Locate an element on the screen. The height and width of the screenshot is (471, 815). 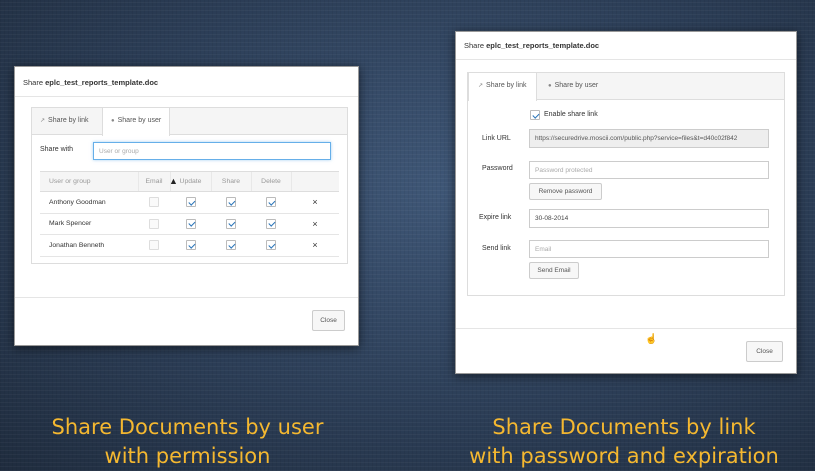
column-header: Email is located at coordinates (153, 181).